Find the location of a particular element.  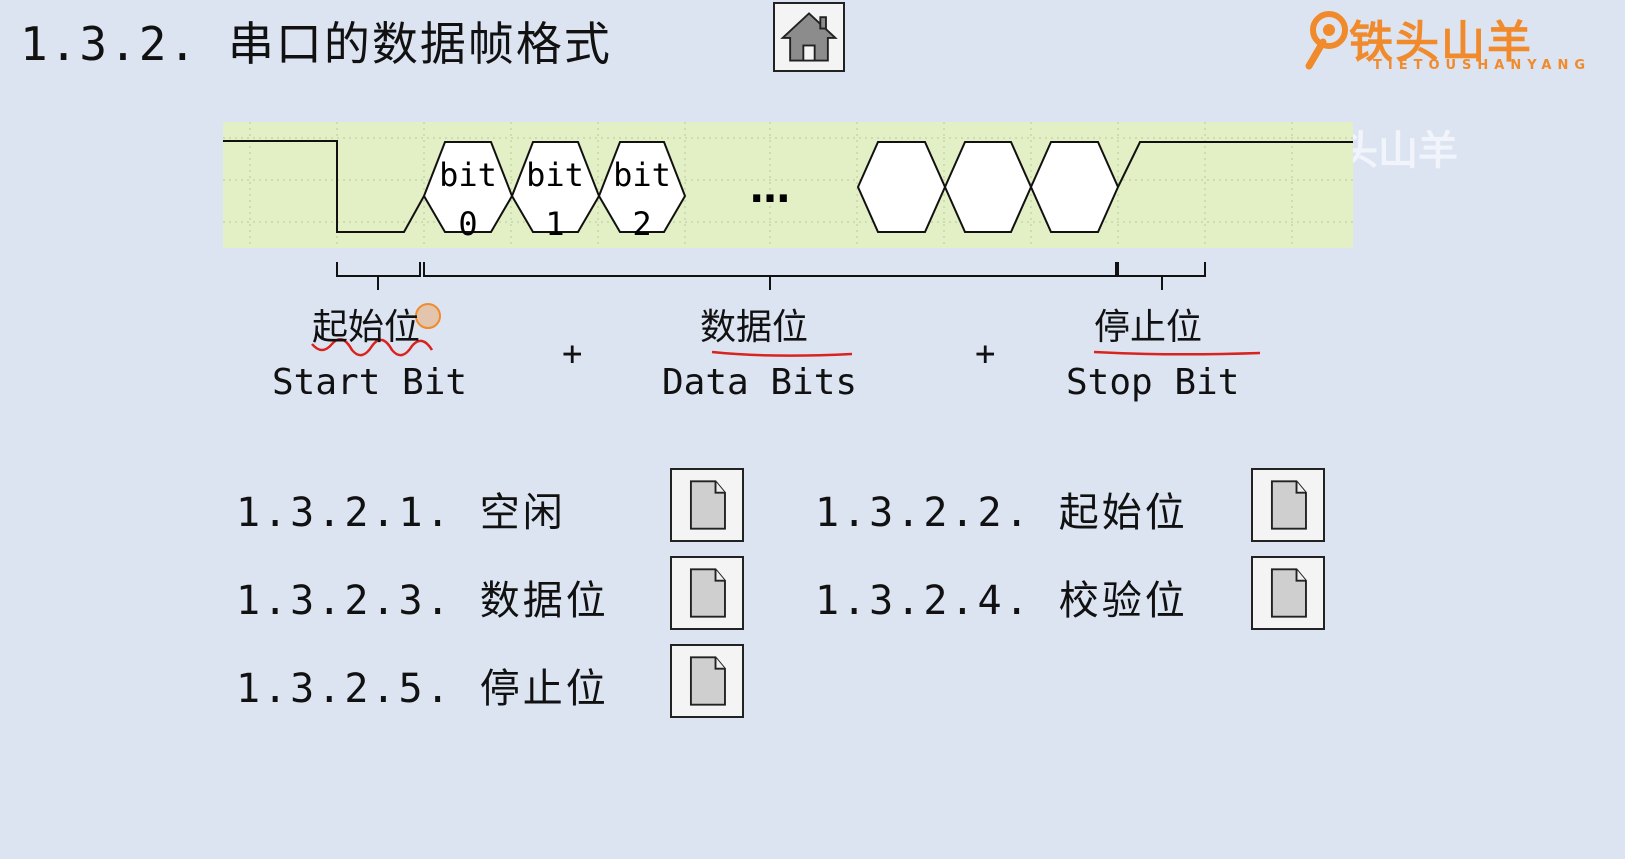

bit0-index: 0 is located at coordinates (467, 224).